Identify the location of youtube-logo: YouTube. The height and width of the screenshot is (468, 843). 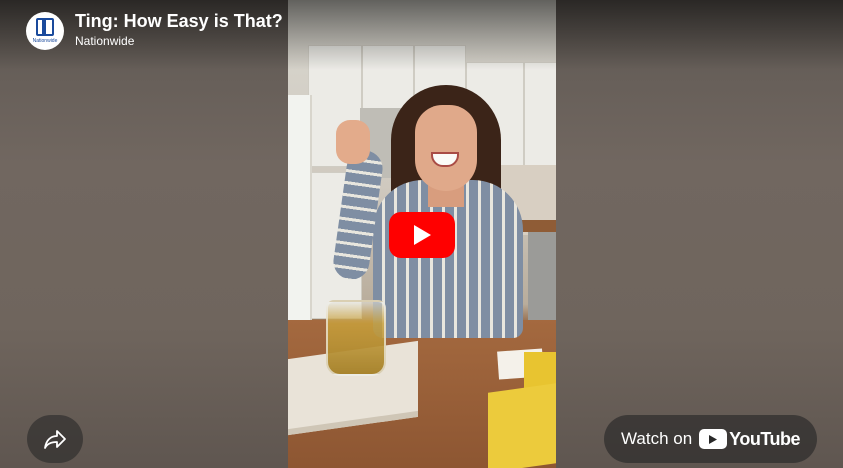
(749, 439).